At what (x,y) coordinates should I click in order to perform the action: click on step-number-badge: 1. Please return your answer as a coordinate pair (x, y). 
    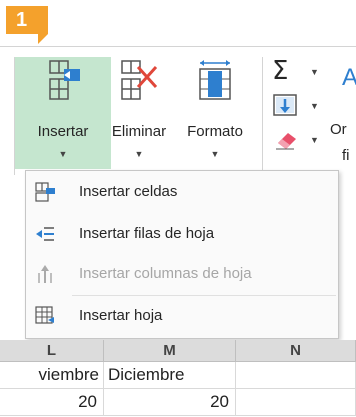
    Looking at the image, I should click on (27, 25).